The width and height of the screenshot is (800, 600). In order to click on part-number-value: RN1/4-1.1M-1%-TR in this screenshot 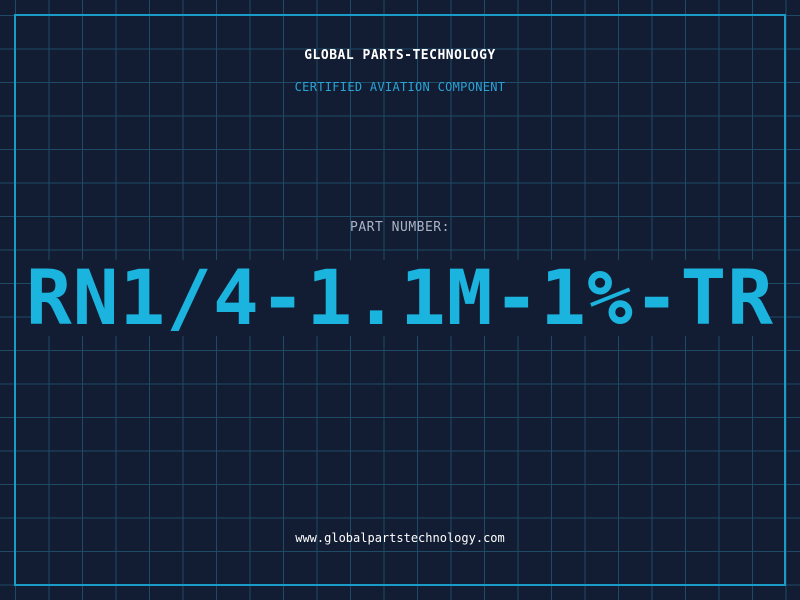, I will do `click(400, 297)`.